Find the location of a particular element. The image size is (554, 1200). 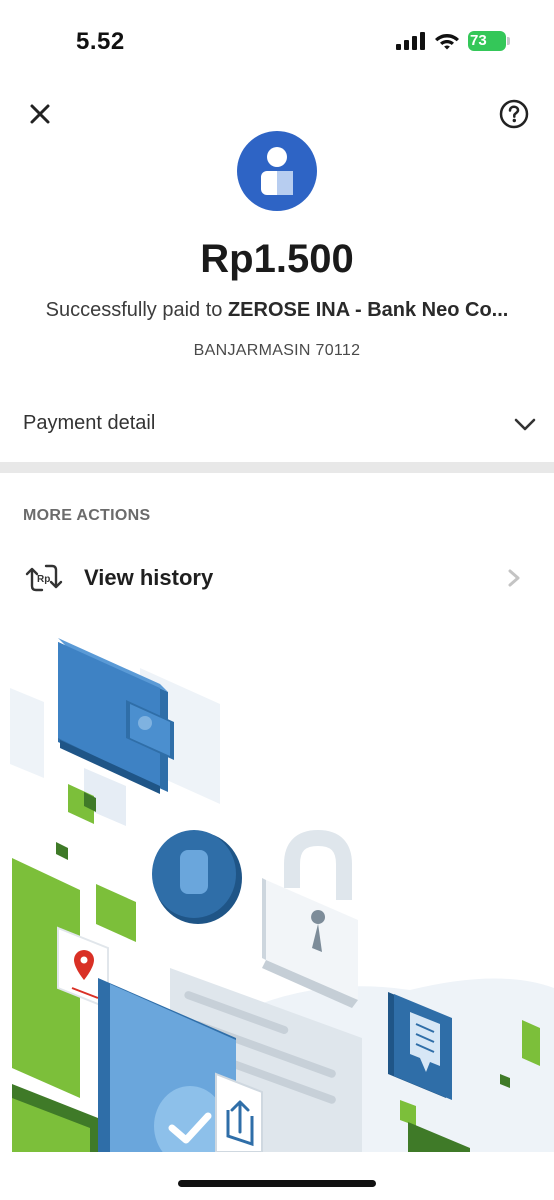

section-divider is located at coordinates (277, 467).